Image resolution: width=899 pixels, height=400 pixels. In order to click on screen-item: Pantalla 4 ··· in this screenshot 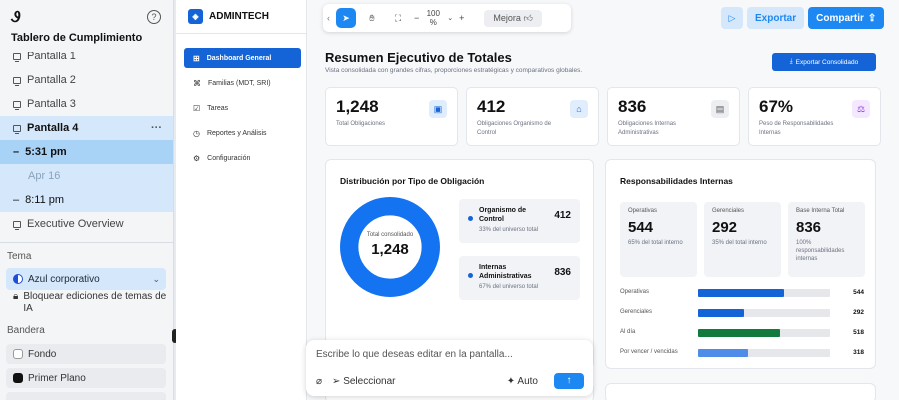, I will do `click(86, 128)`.